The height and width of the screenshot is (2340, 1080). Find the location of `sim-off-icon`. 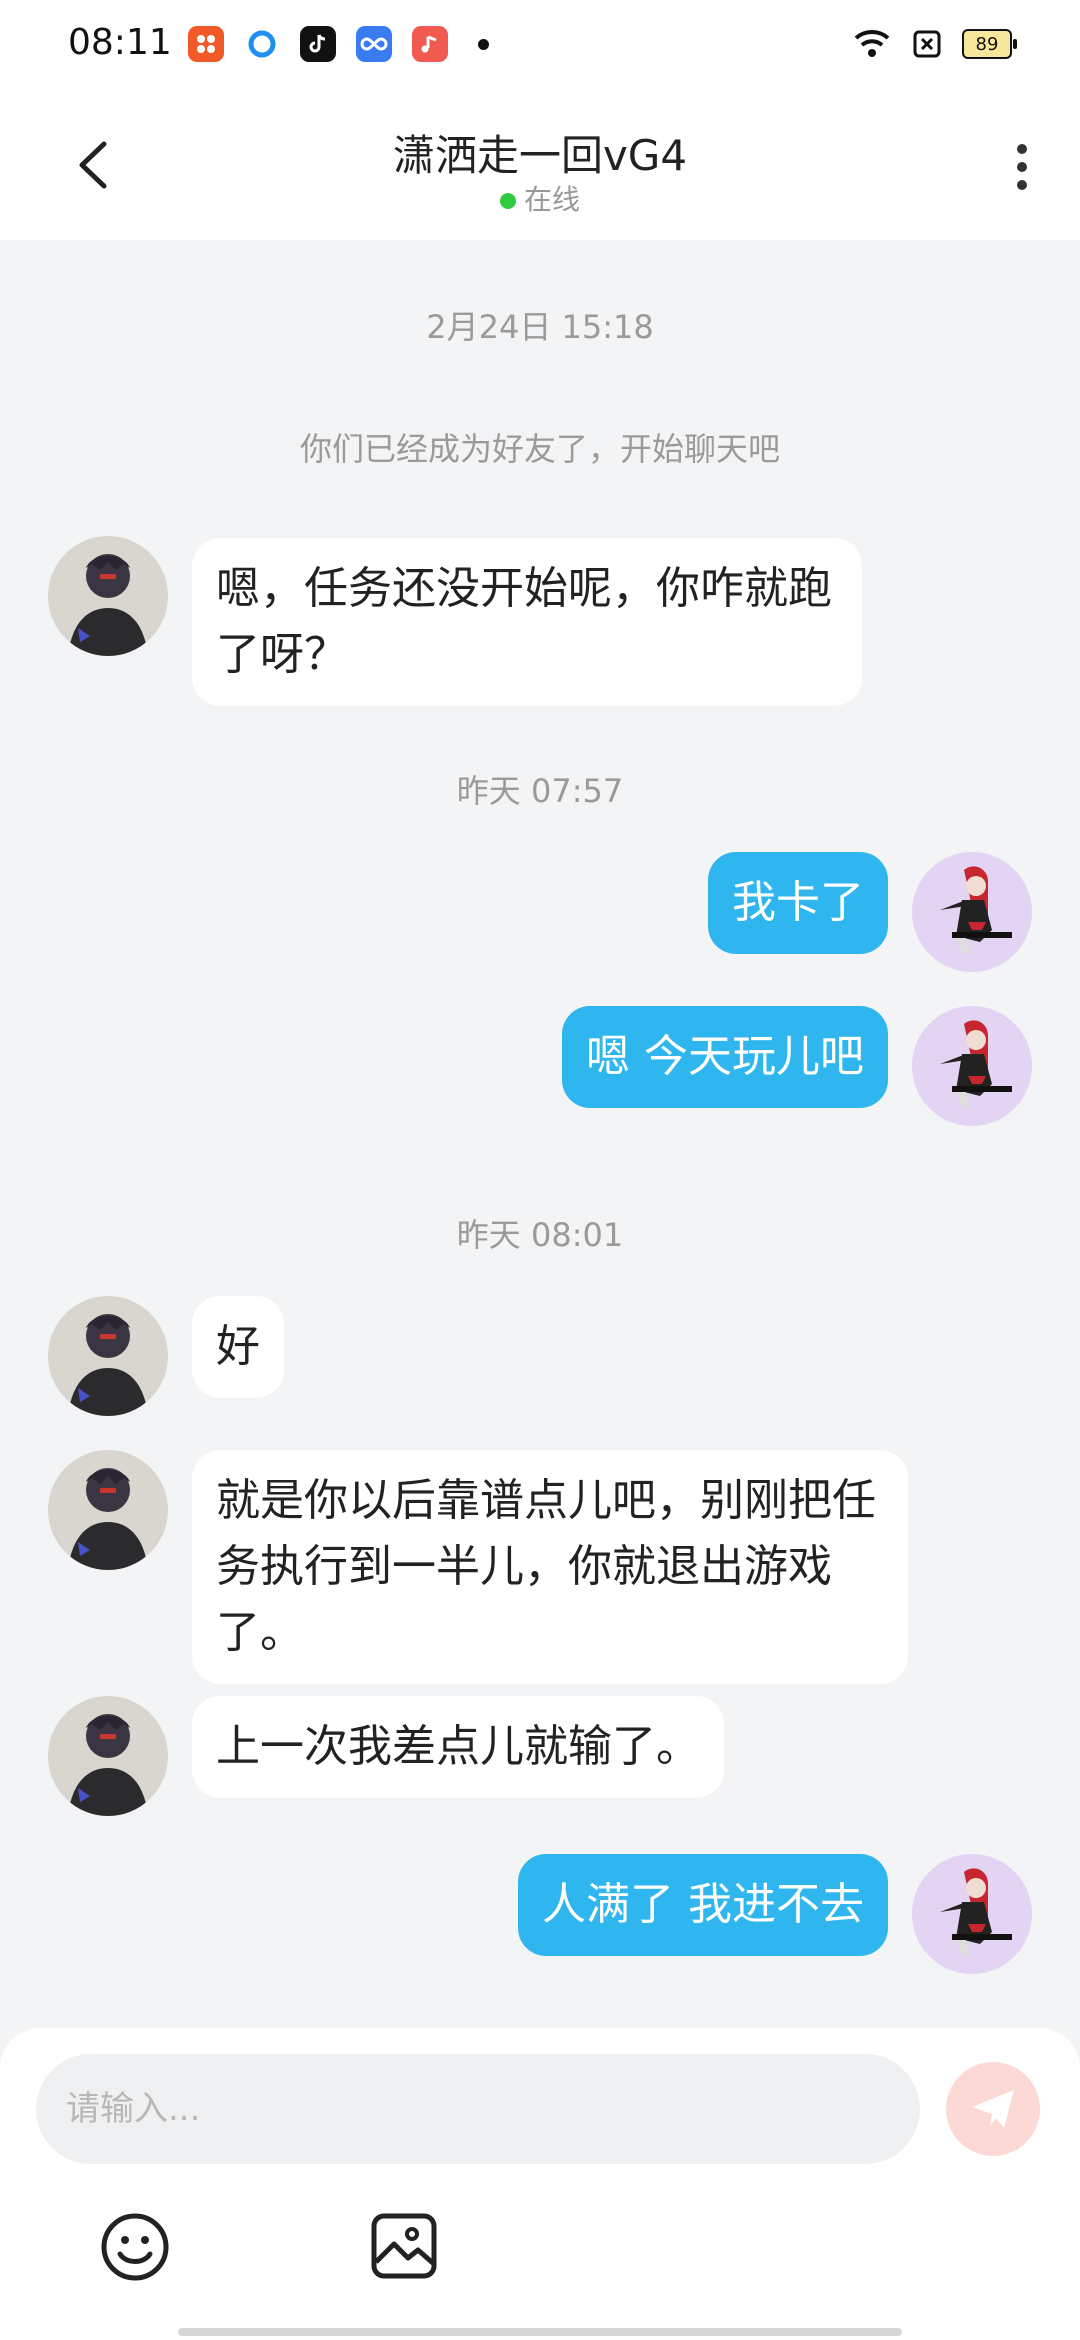

sim-off-icon is located at coordinates (927, 44).